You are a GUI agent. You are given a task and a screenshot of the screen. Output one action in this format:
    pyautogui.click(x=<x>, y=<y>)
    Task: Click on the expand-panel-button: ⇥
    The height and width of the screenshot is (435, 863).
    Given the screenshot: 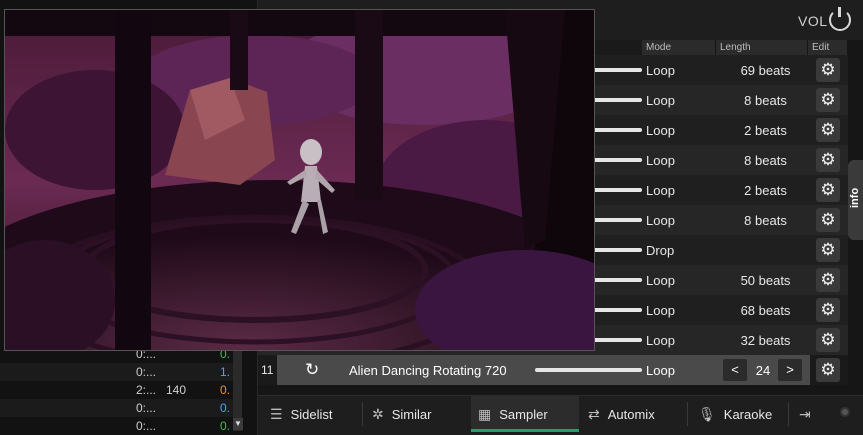 What is the action you would take?
    pyautogui.click(x=810, y=414)
    